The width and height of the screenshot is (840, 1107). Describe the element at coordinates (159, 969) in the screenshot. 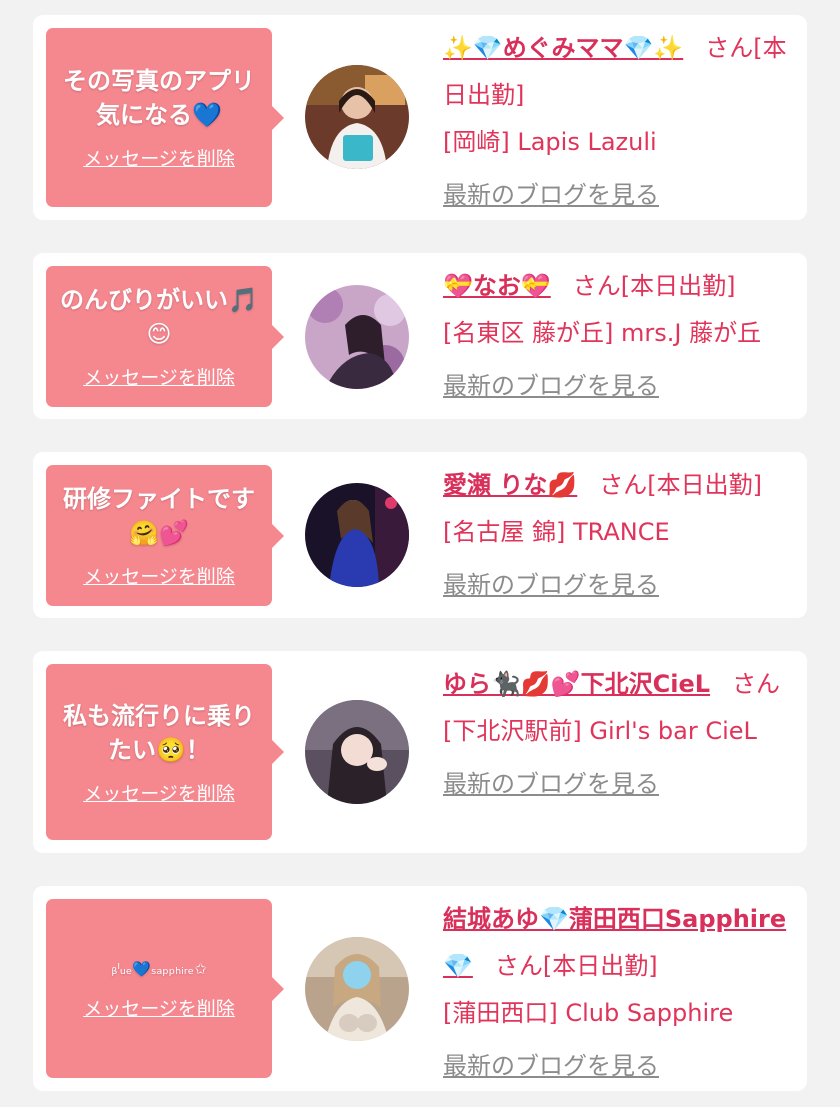

I see `comment-text: ᵦˡᵤₑ💙ₛₐₚₚₕᵢᵣₑ✩` at that location.